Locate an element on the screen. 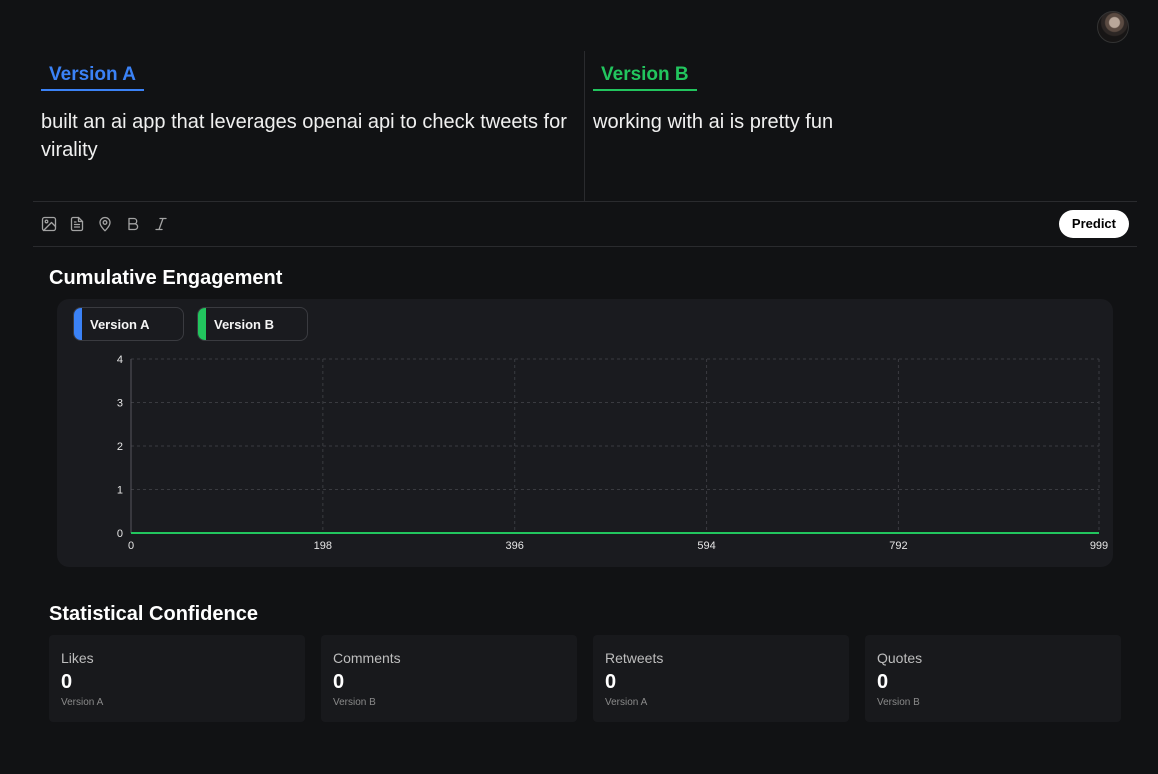 The height and width of the screenshot is (774, 1158). confidence-title: Statistical Confidence is located at coordinates (153, 614).